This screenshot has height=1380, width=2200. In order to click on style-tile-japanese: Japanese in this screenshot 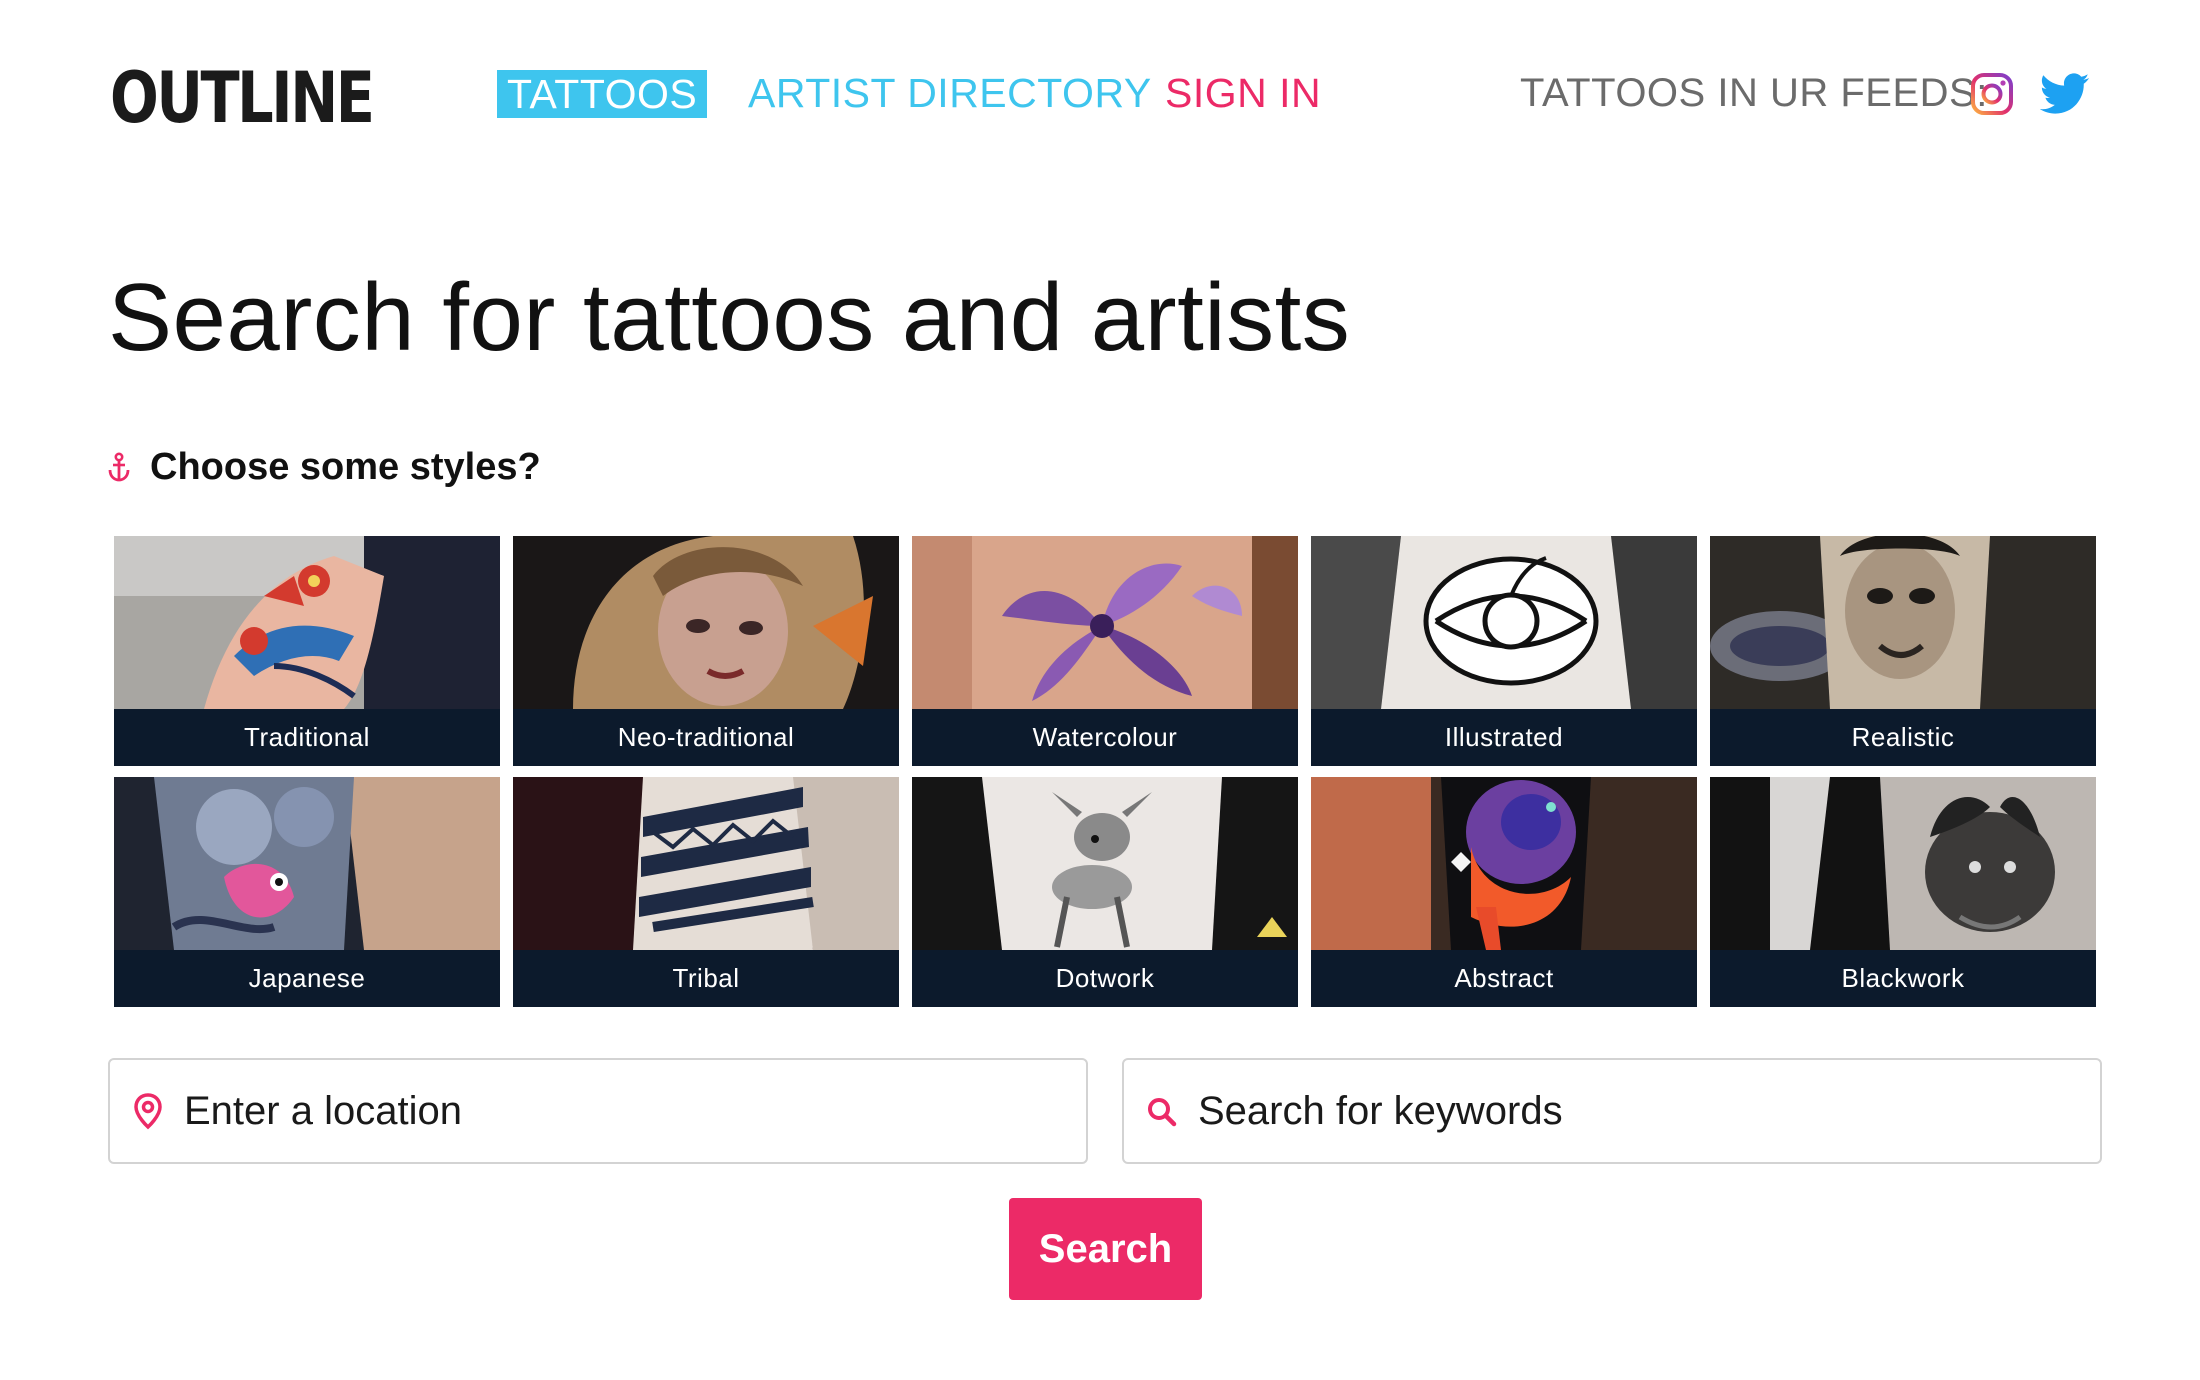, I will do `click(307, 892)`.